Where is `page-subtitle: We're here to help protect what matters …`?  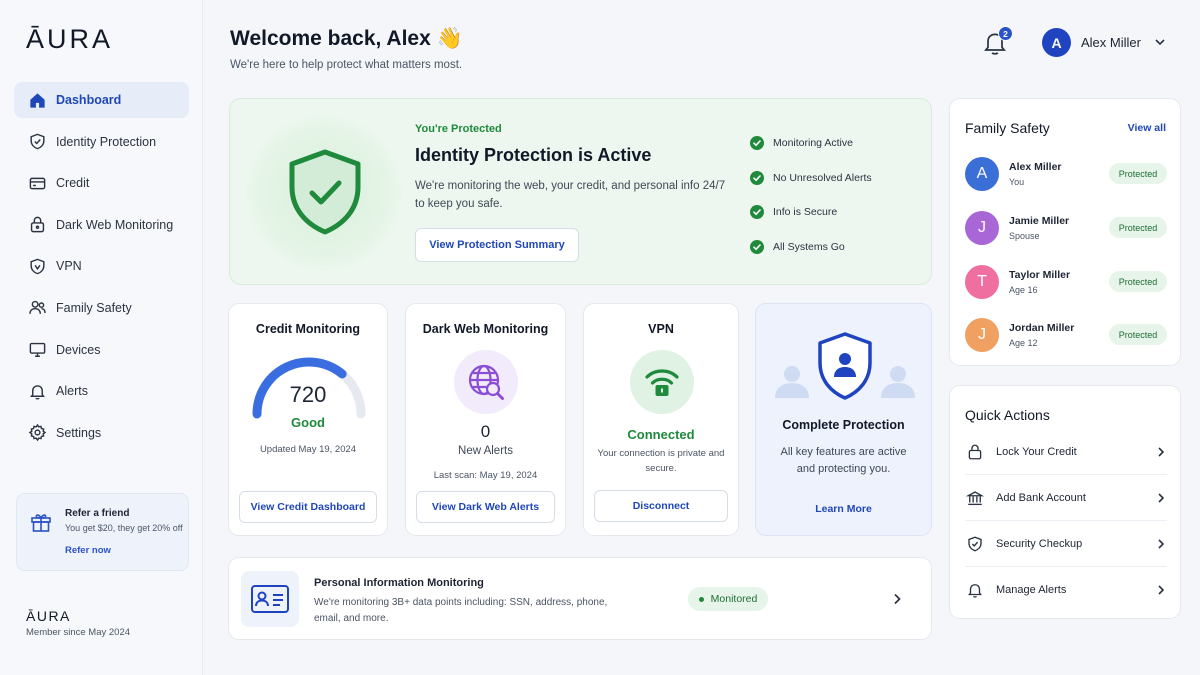 page-subtitle: We're here to help protect what matters … is located at coordinates (346, 65).